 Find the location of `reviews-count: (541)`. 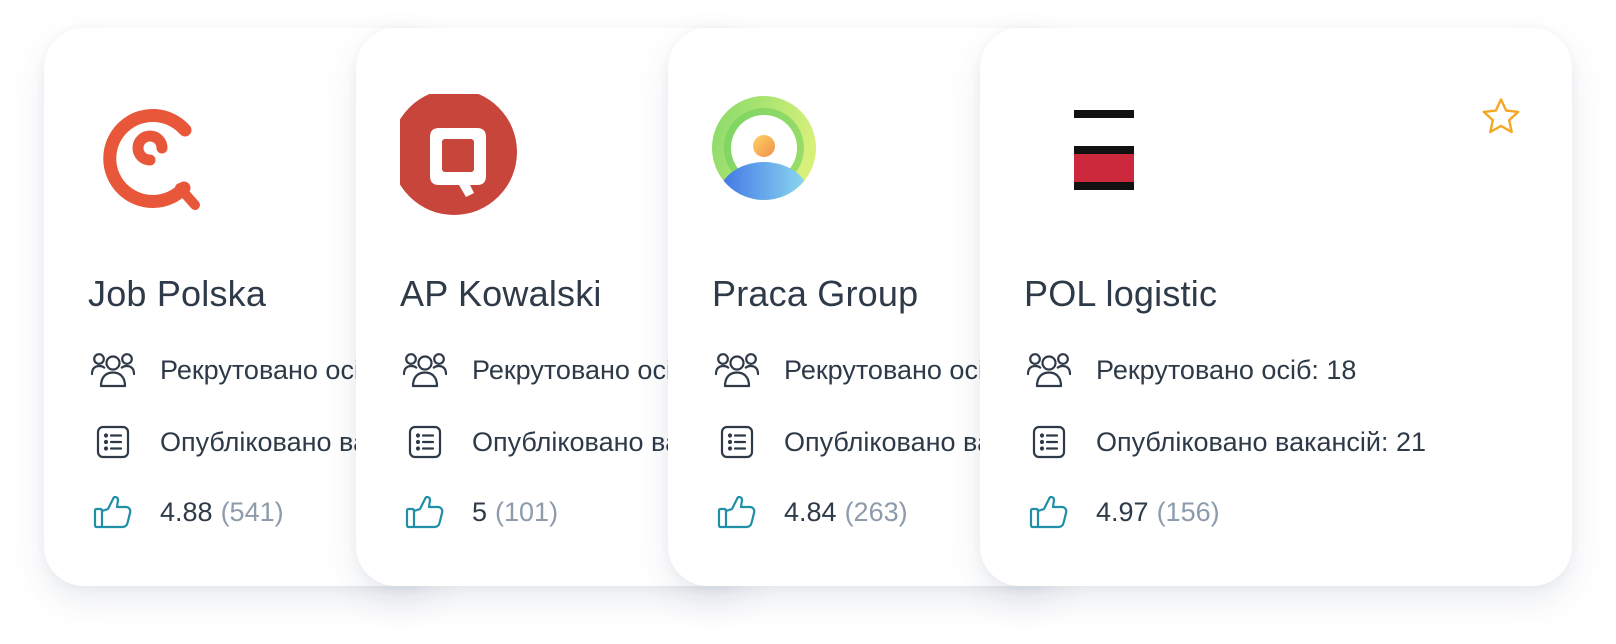

reviews-count: (541) is located at coordinates (252, 511).